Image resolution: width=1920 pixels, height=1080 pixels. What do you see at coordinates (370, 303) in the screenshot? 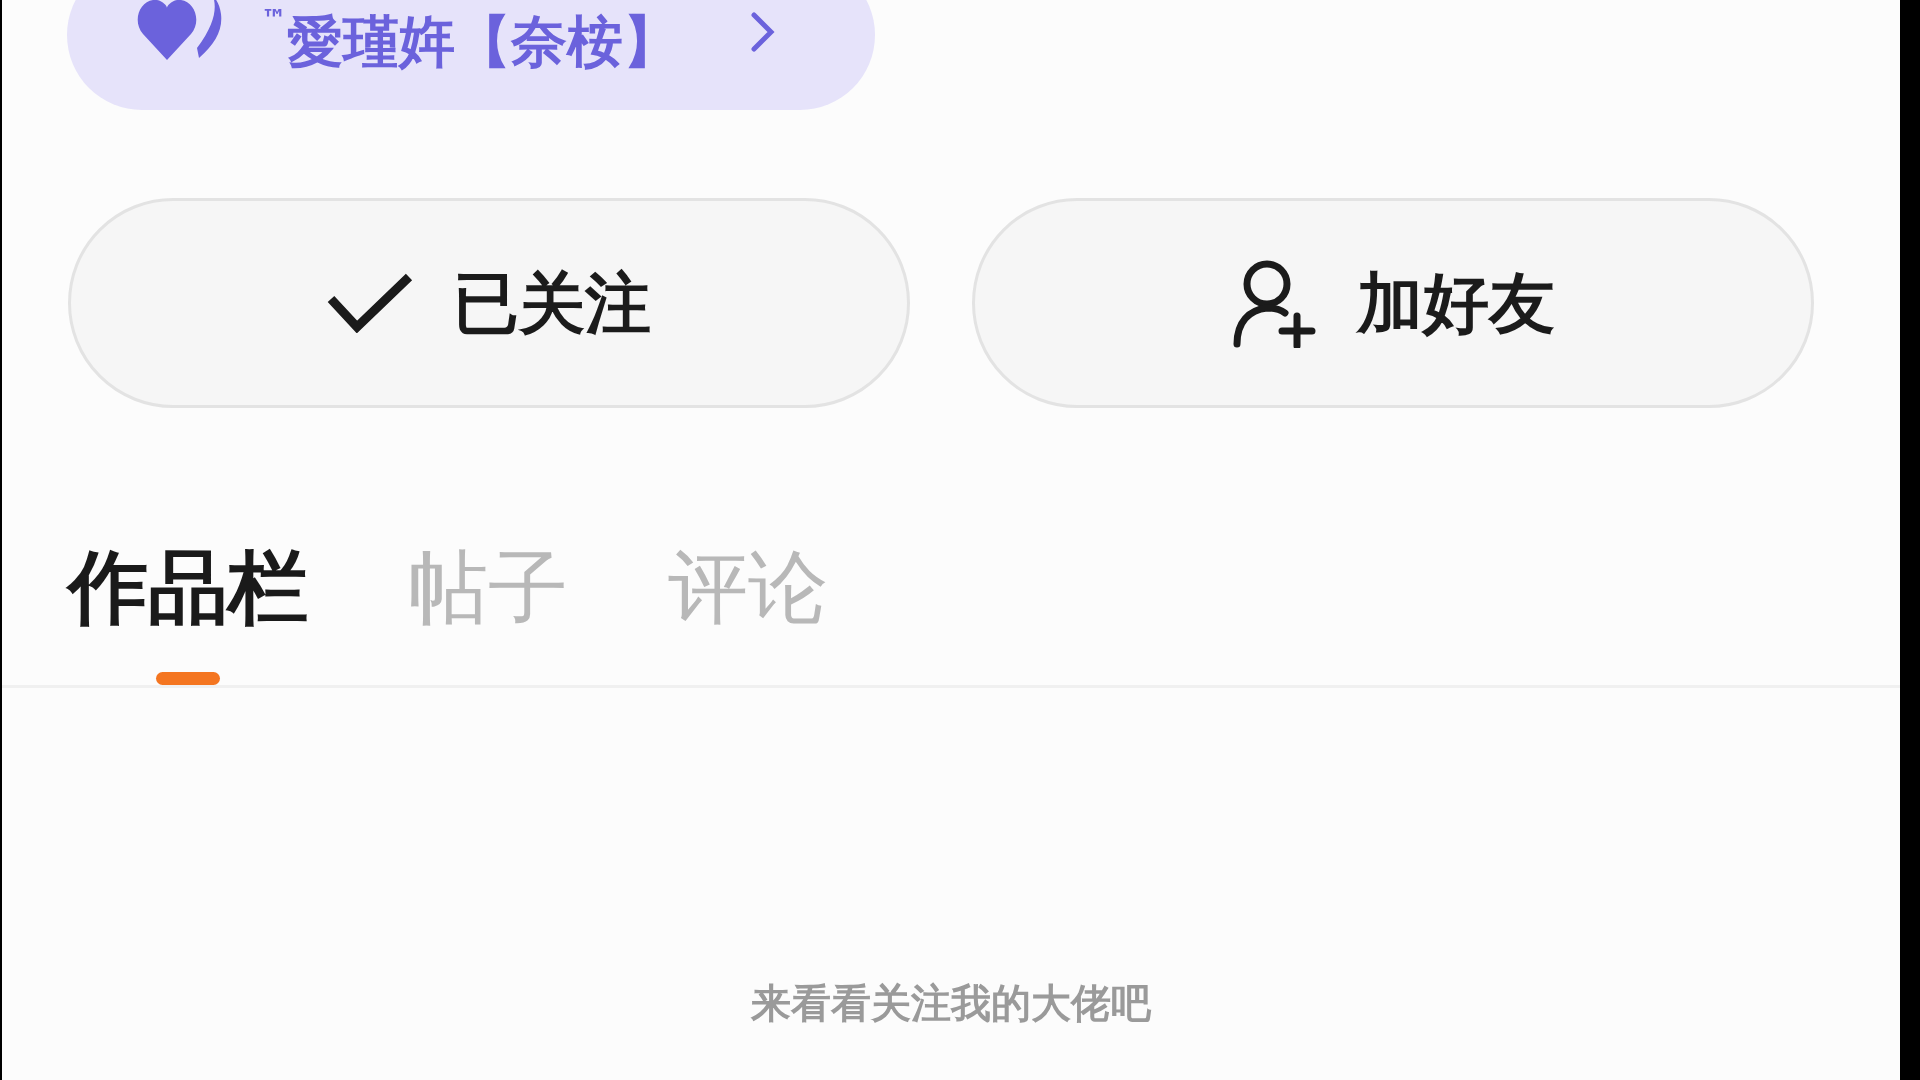
I see `check-icon` at bounding box center [370, 303].